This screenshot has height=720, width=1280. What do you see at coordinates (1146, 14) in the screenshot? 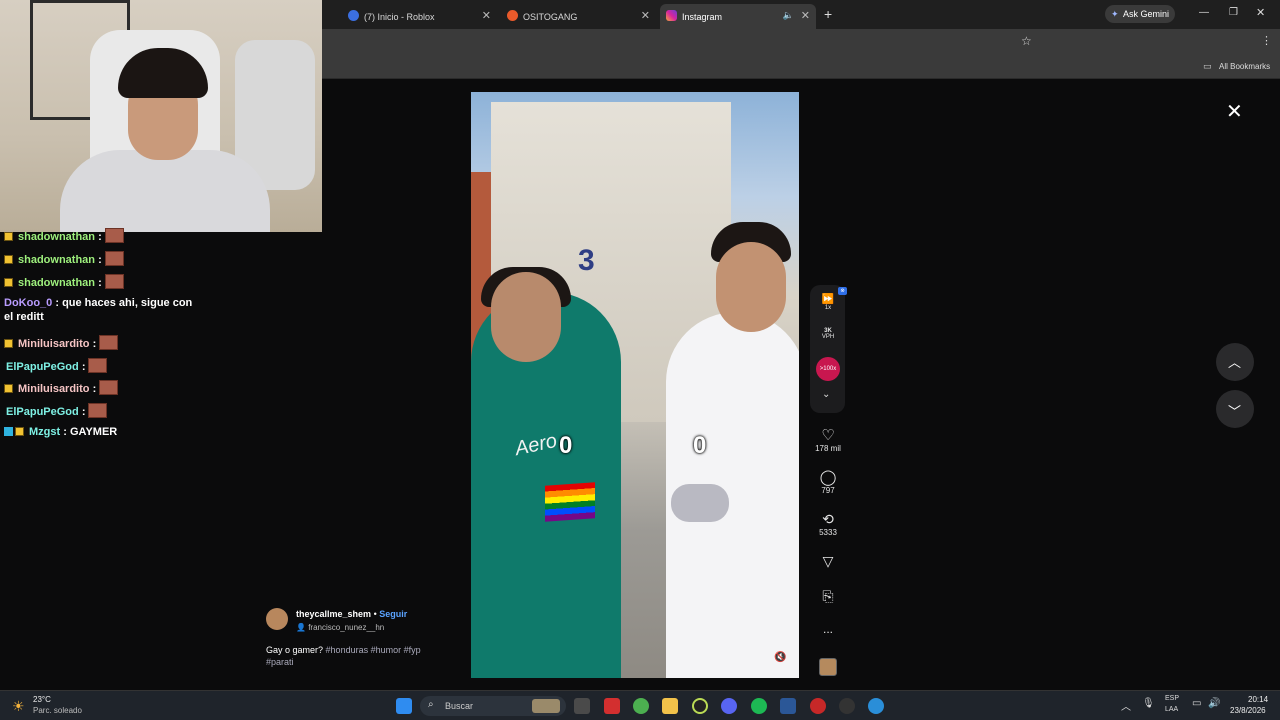
I see `ask-gemini-label: Ask Gemini` at bounding box center [1146, 14].